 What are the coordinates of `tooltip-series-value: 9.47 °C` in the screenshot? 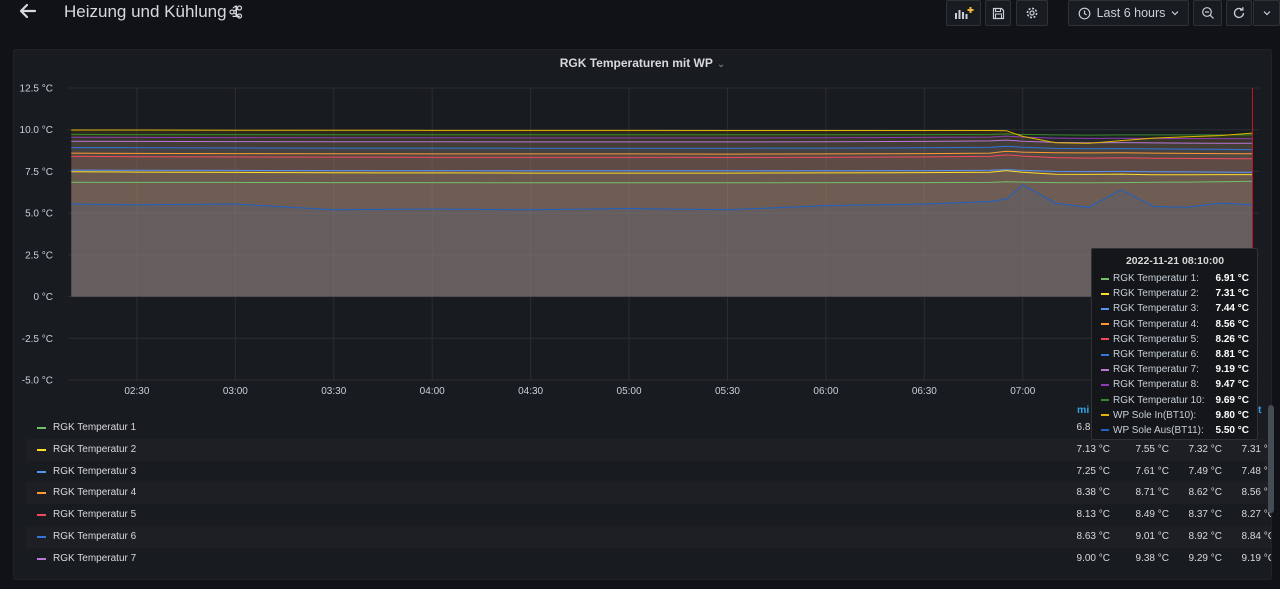 It's located at (1232, 385).